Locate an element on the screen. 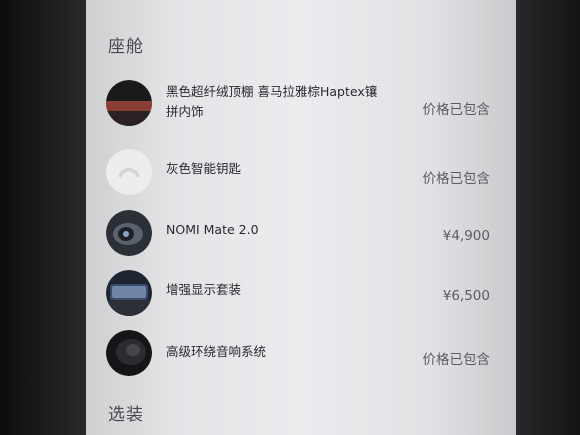 This screenshot has width=580, height=435. option-row-display-pack: 增强显示套装 ¥6,500 is located at coordinates (301, 292).